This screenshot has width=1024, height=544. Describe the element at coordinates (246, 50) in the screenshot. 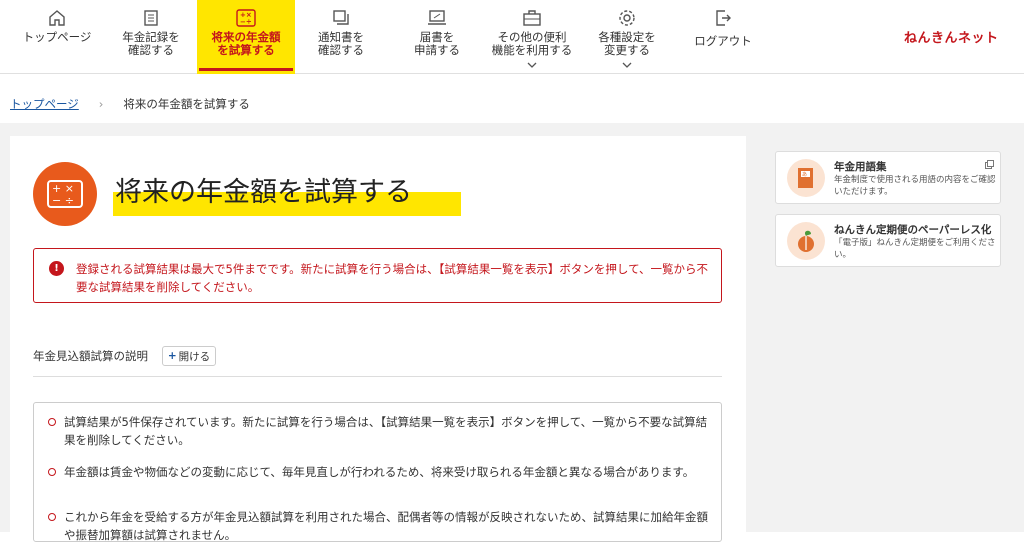

I see `nav-label-line2: を試算する` at that location.